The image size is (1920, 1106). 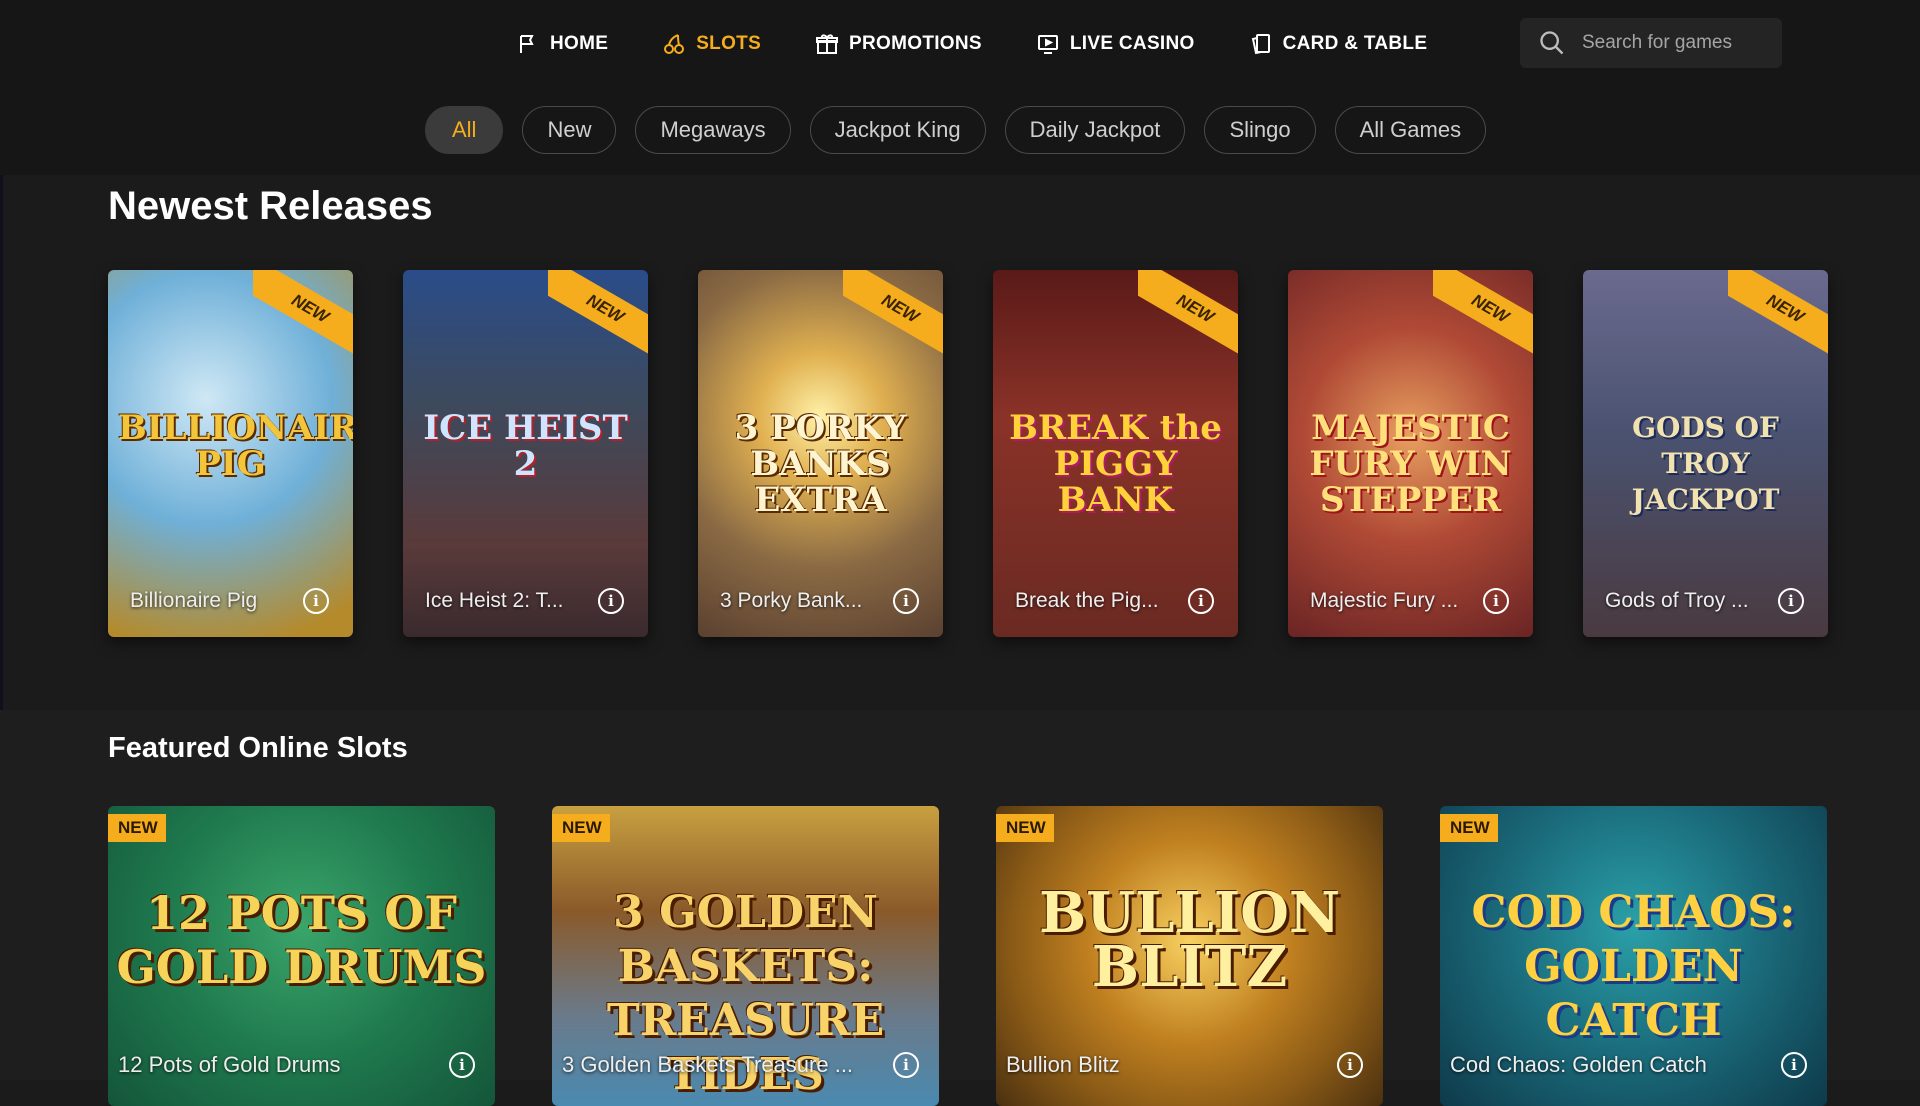 I want to click on game-logo: GODS OF TROY JACKPOT, so click(x=1705, y=463).